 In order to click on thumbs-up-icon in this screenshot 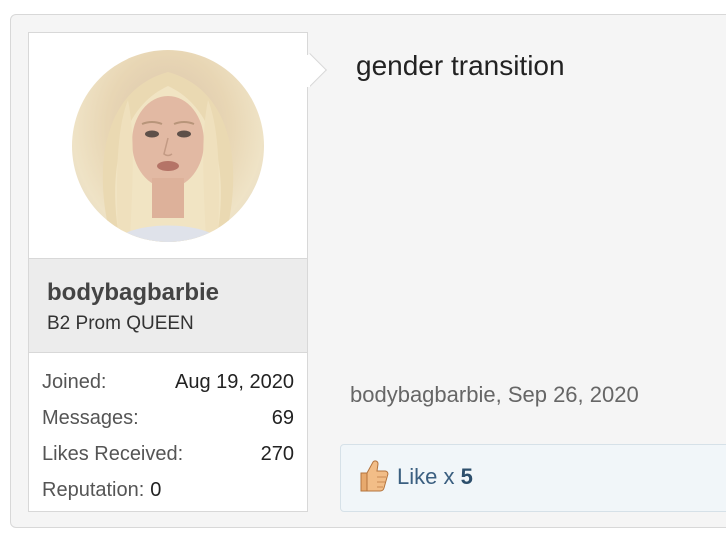, I will do `click(373, 478)`.